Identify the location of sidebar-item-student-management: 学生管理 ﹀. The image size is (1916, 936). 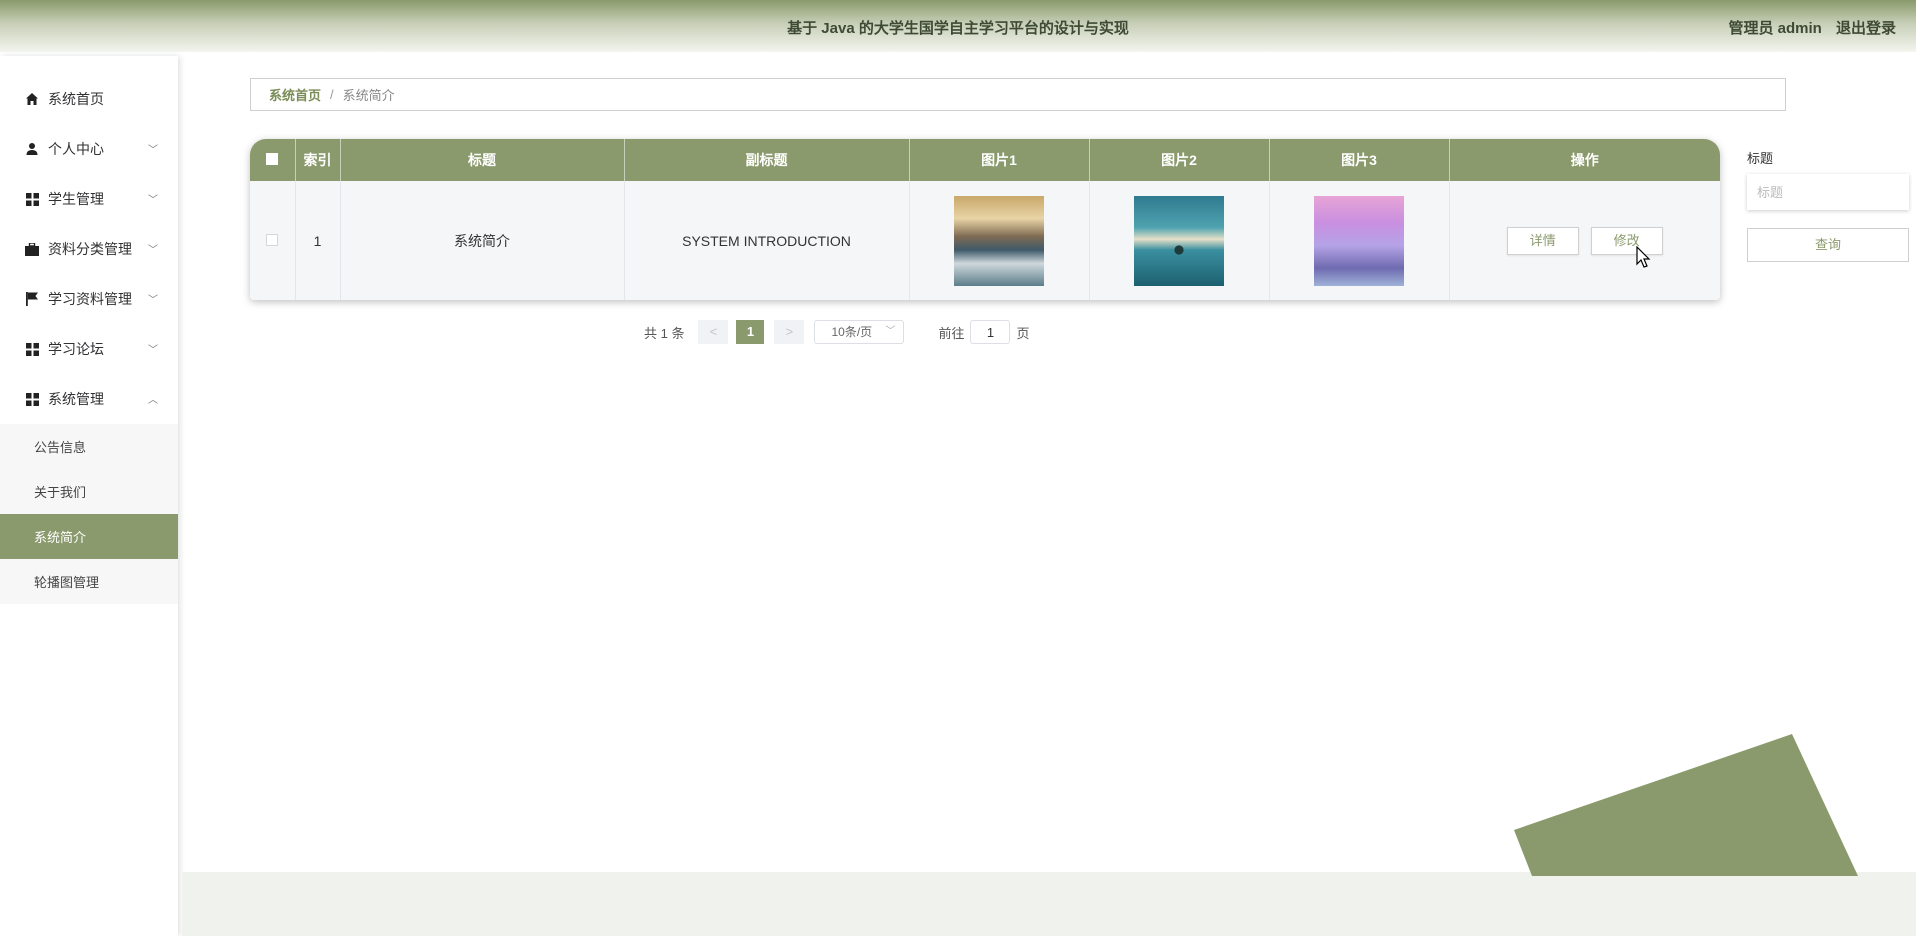
(89, 199).